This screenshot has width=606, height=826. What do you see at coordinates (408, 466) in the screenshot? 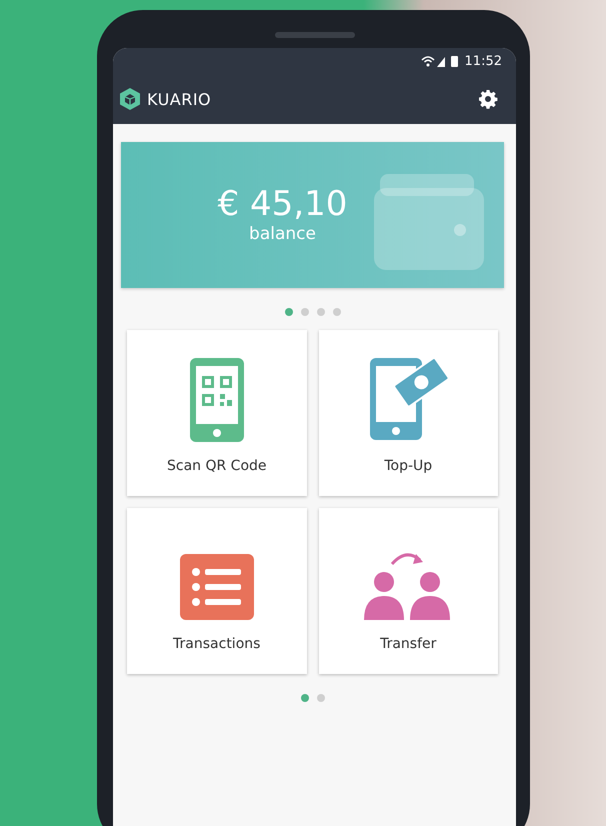
I see `tile-label: Top-Up` at bounding box center [408, 466].